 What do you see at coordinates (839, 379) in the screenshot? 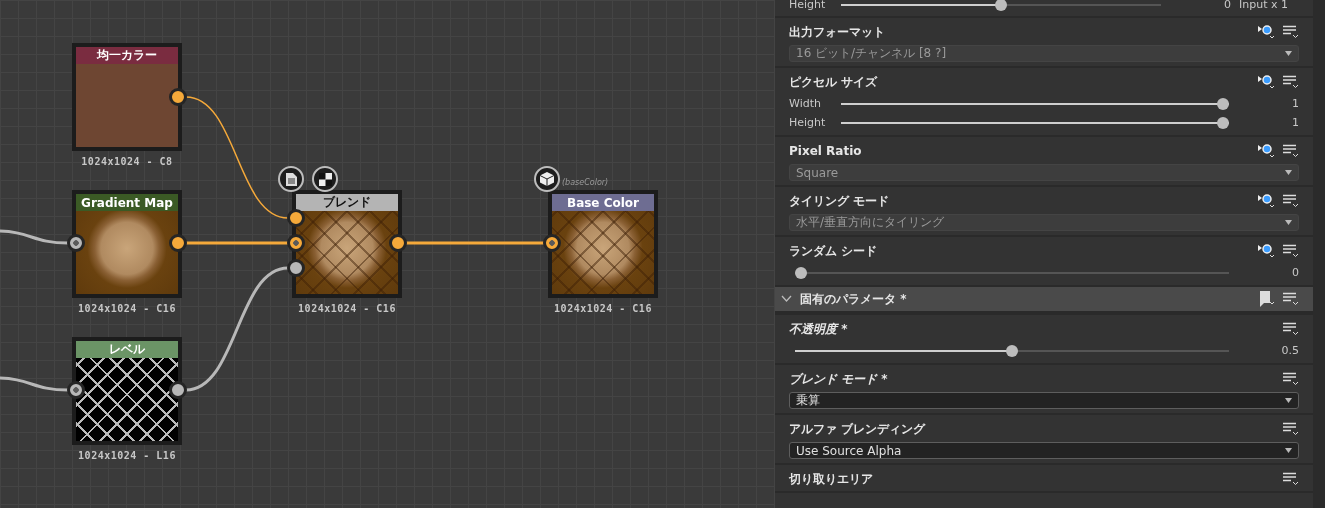
I see `parameter-title: ブレンド モード *` at bounding box center [839, 379].